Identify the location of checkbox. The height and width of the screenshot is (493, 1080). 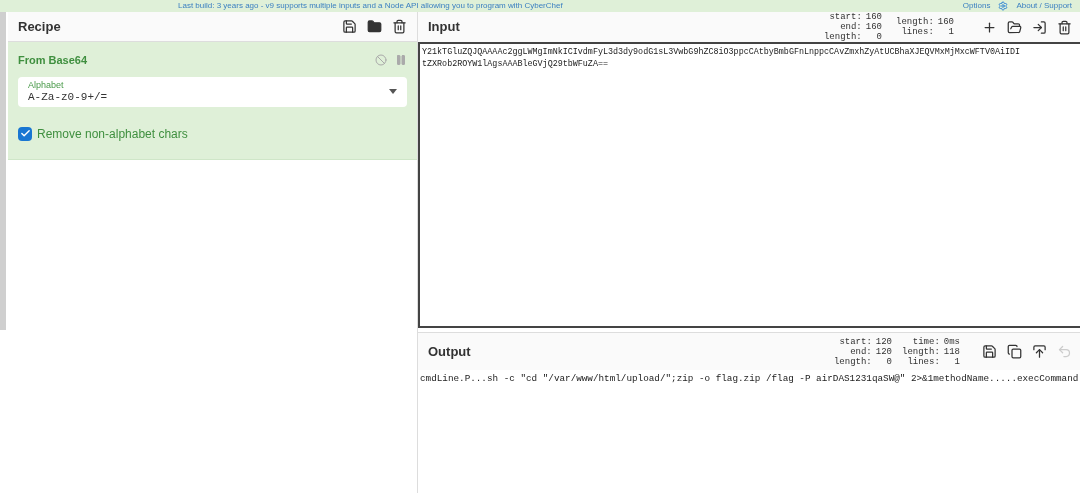
(25, 133).